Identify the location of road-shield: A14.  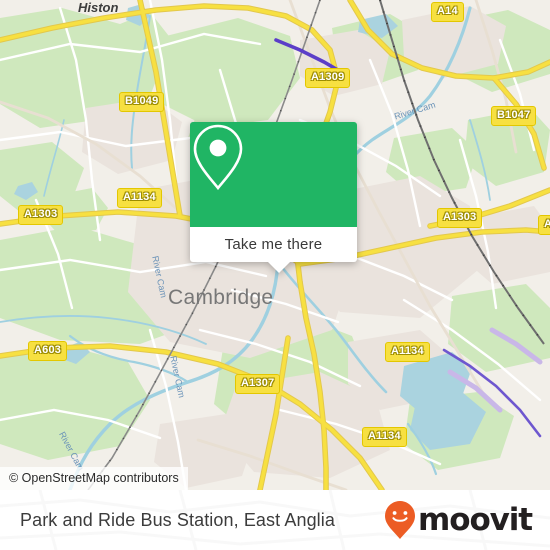
(447, 12).